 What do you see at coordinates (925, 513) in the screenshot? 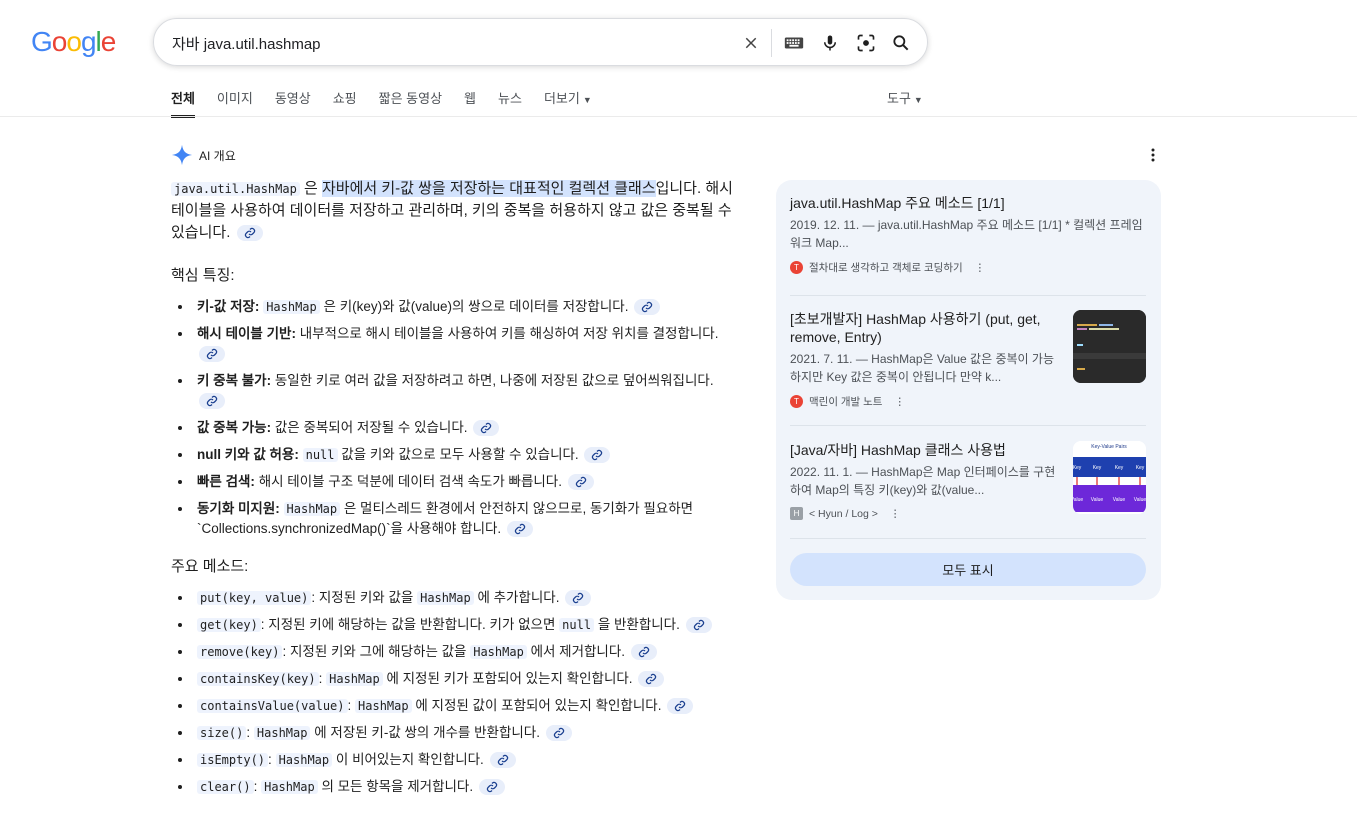
I see `source-site: H < Hyun / Log > ⋮` at bounding box center [925, 513].